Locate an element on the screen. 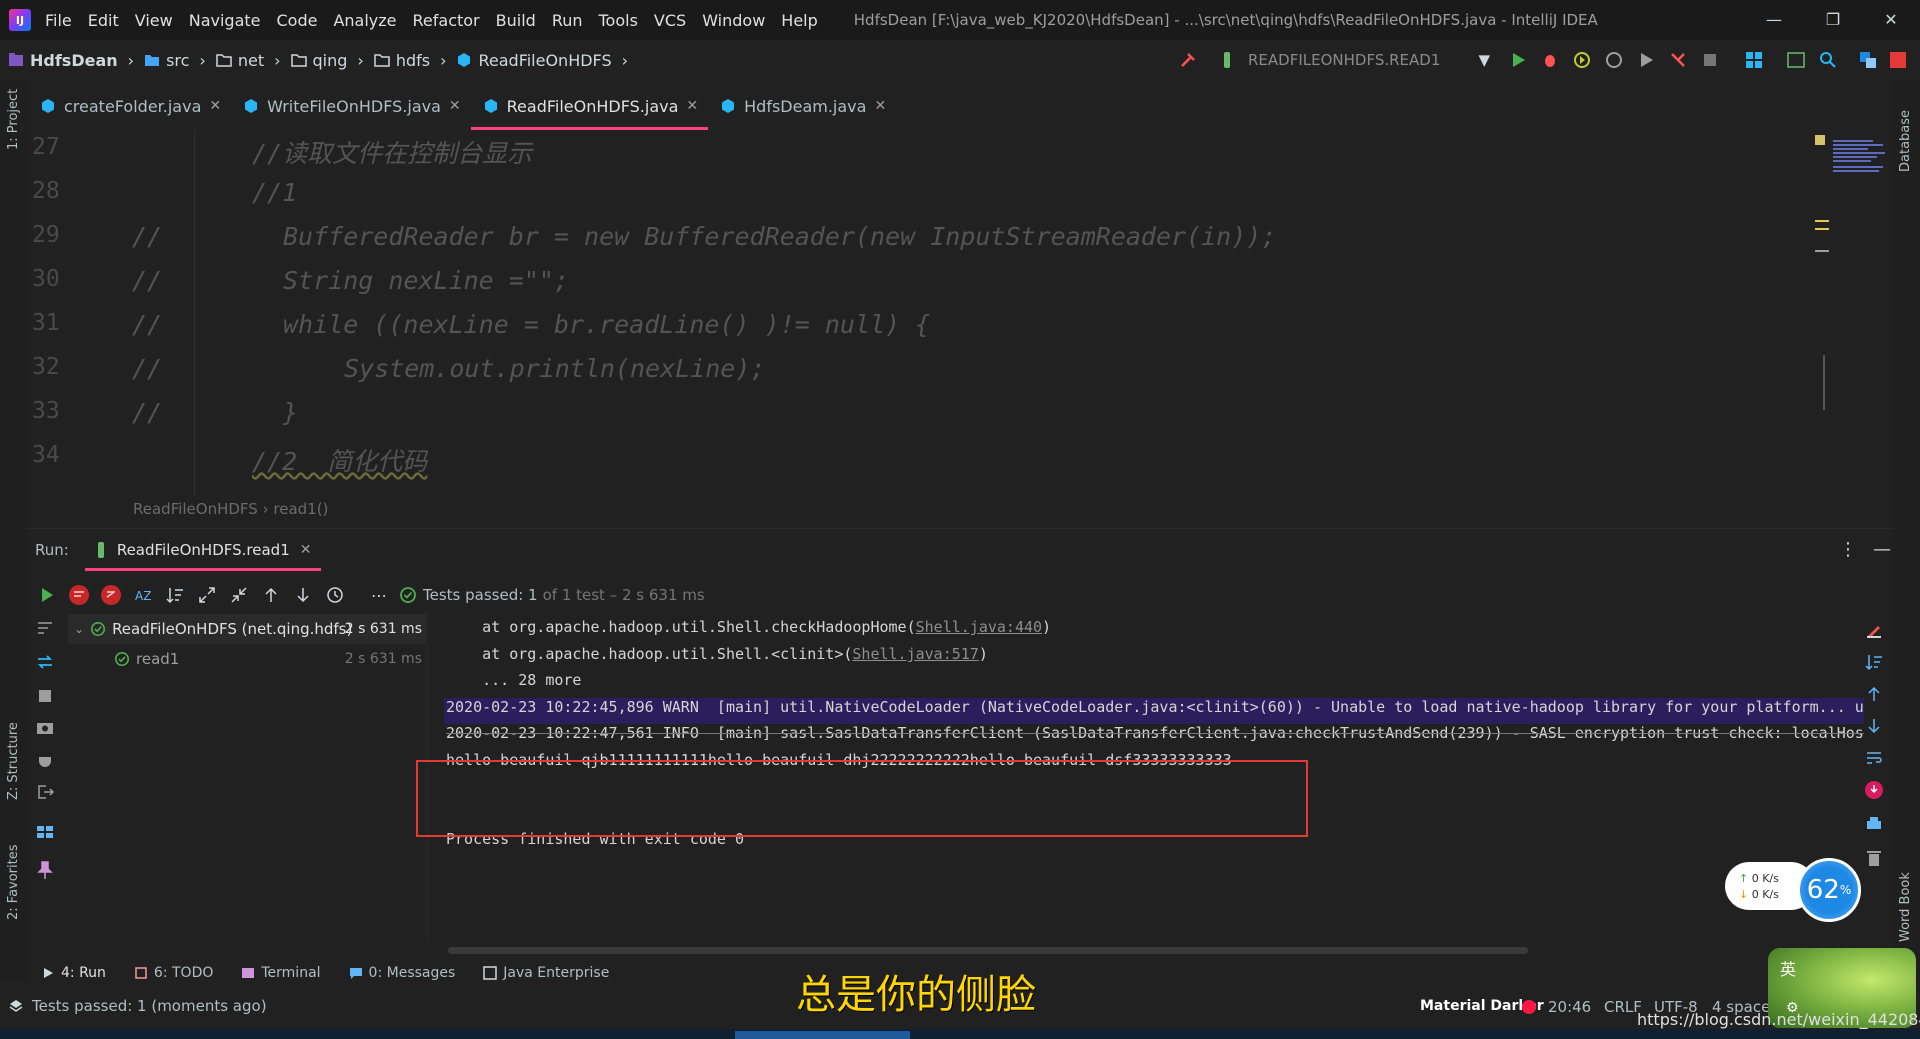 This screenshot has width=1920, height=1039. previous-failed-icon is located at coordinates (271, 595).